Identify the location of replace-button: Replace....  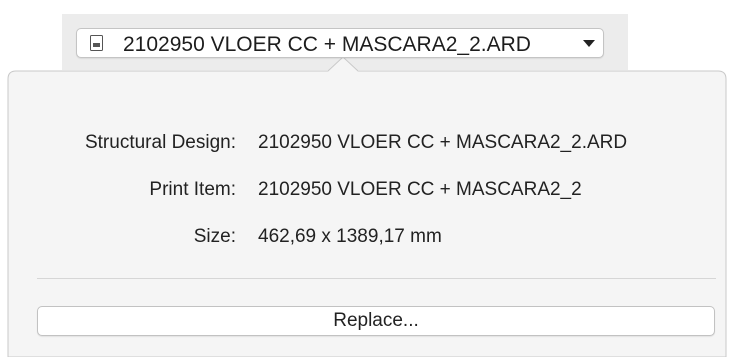
(376, 321).